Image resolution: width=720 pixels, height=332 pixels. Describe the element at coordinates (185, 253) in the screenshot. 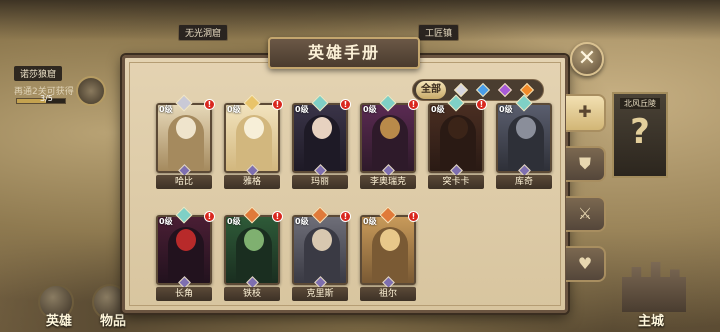

I see `hero-card: 0级! 长角` at that location.